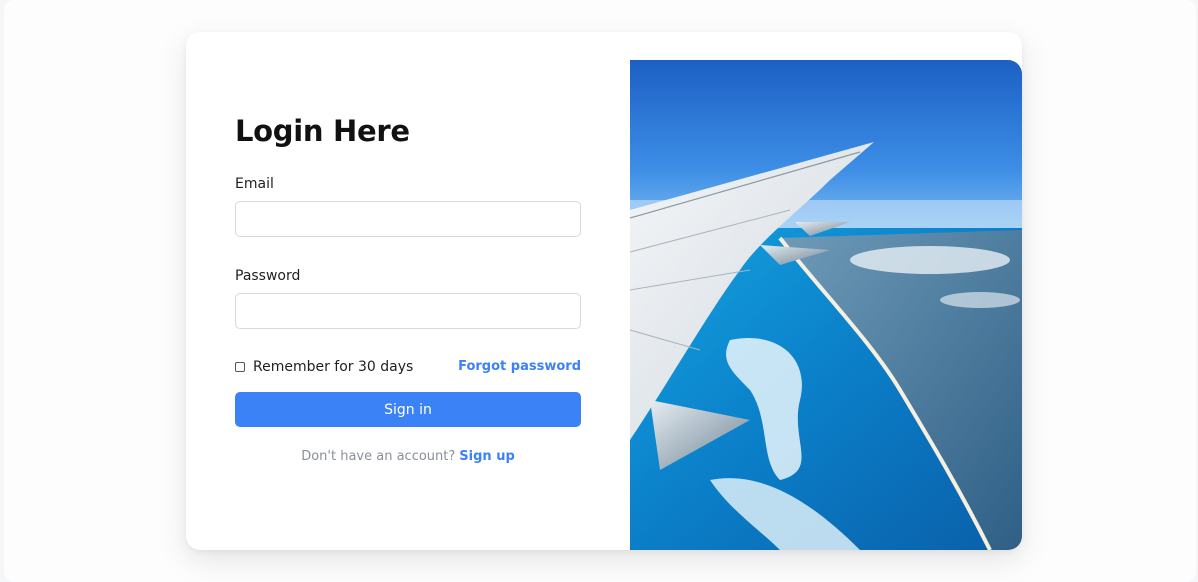 The width and height of the screenshot is (1198, 582). What do you see at coordinates (408, 409) in the screenshot?
I see `sign-in-button: Sign in` at bounding box center [408, 409].